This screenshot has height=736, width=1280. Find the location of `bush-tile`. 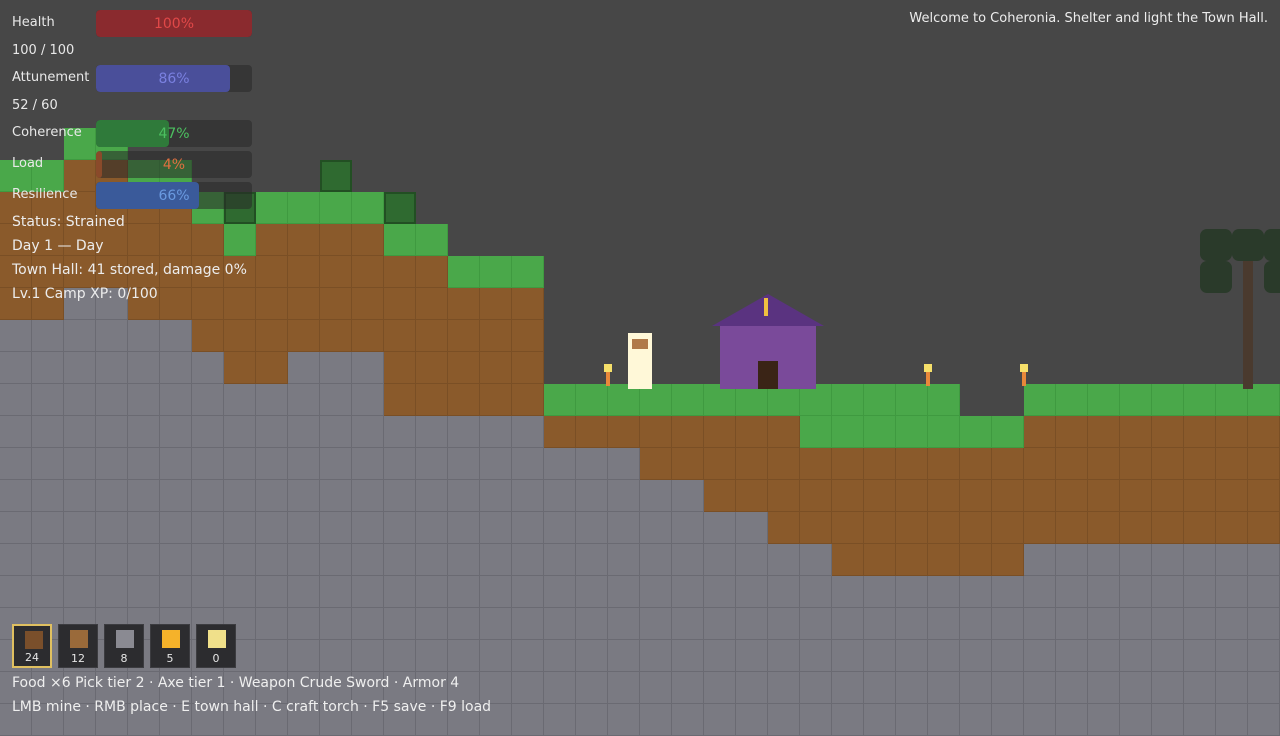

bush-tile is located at coordinates (400, 208).